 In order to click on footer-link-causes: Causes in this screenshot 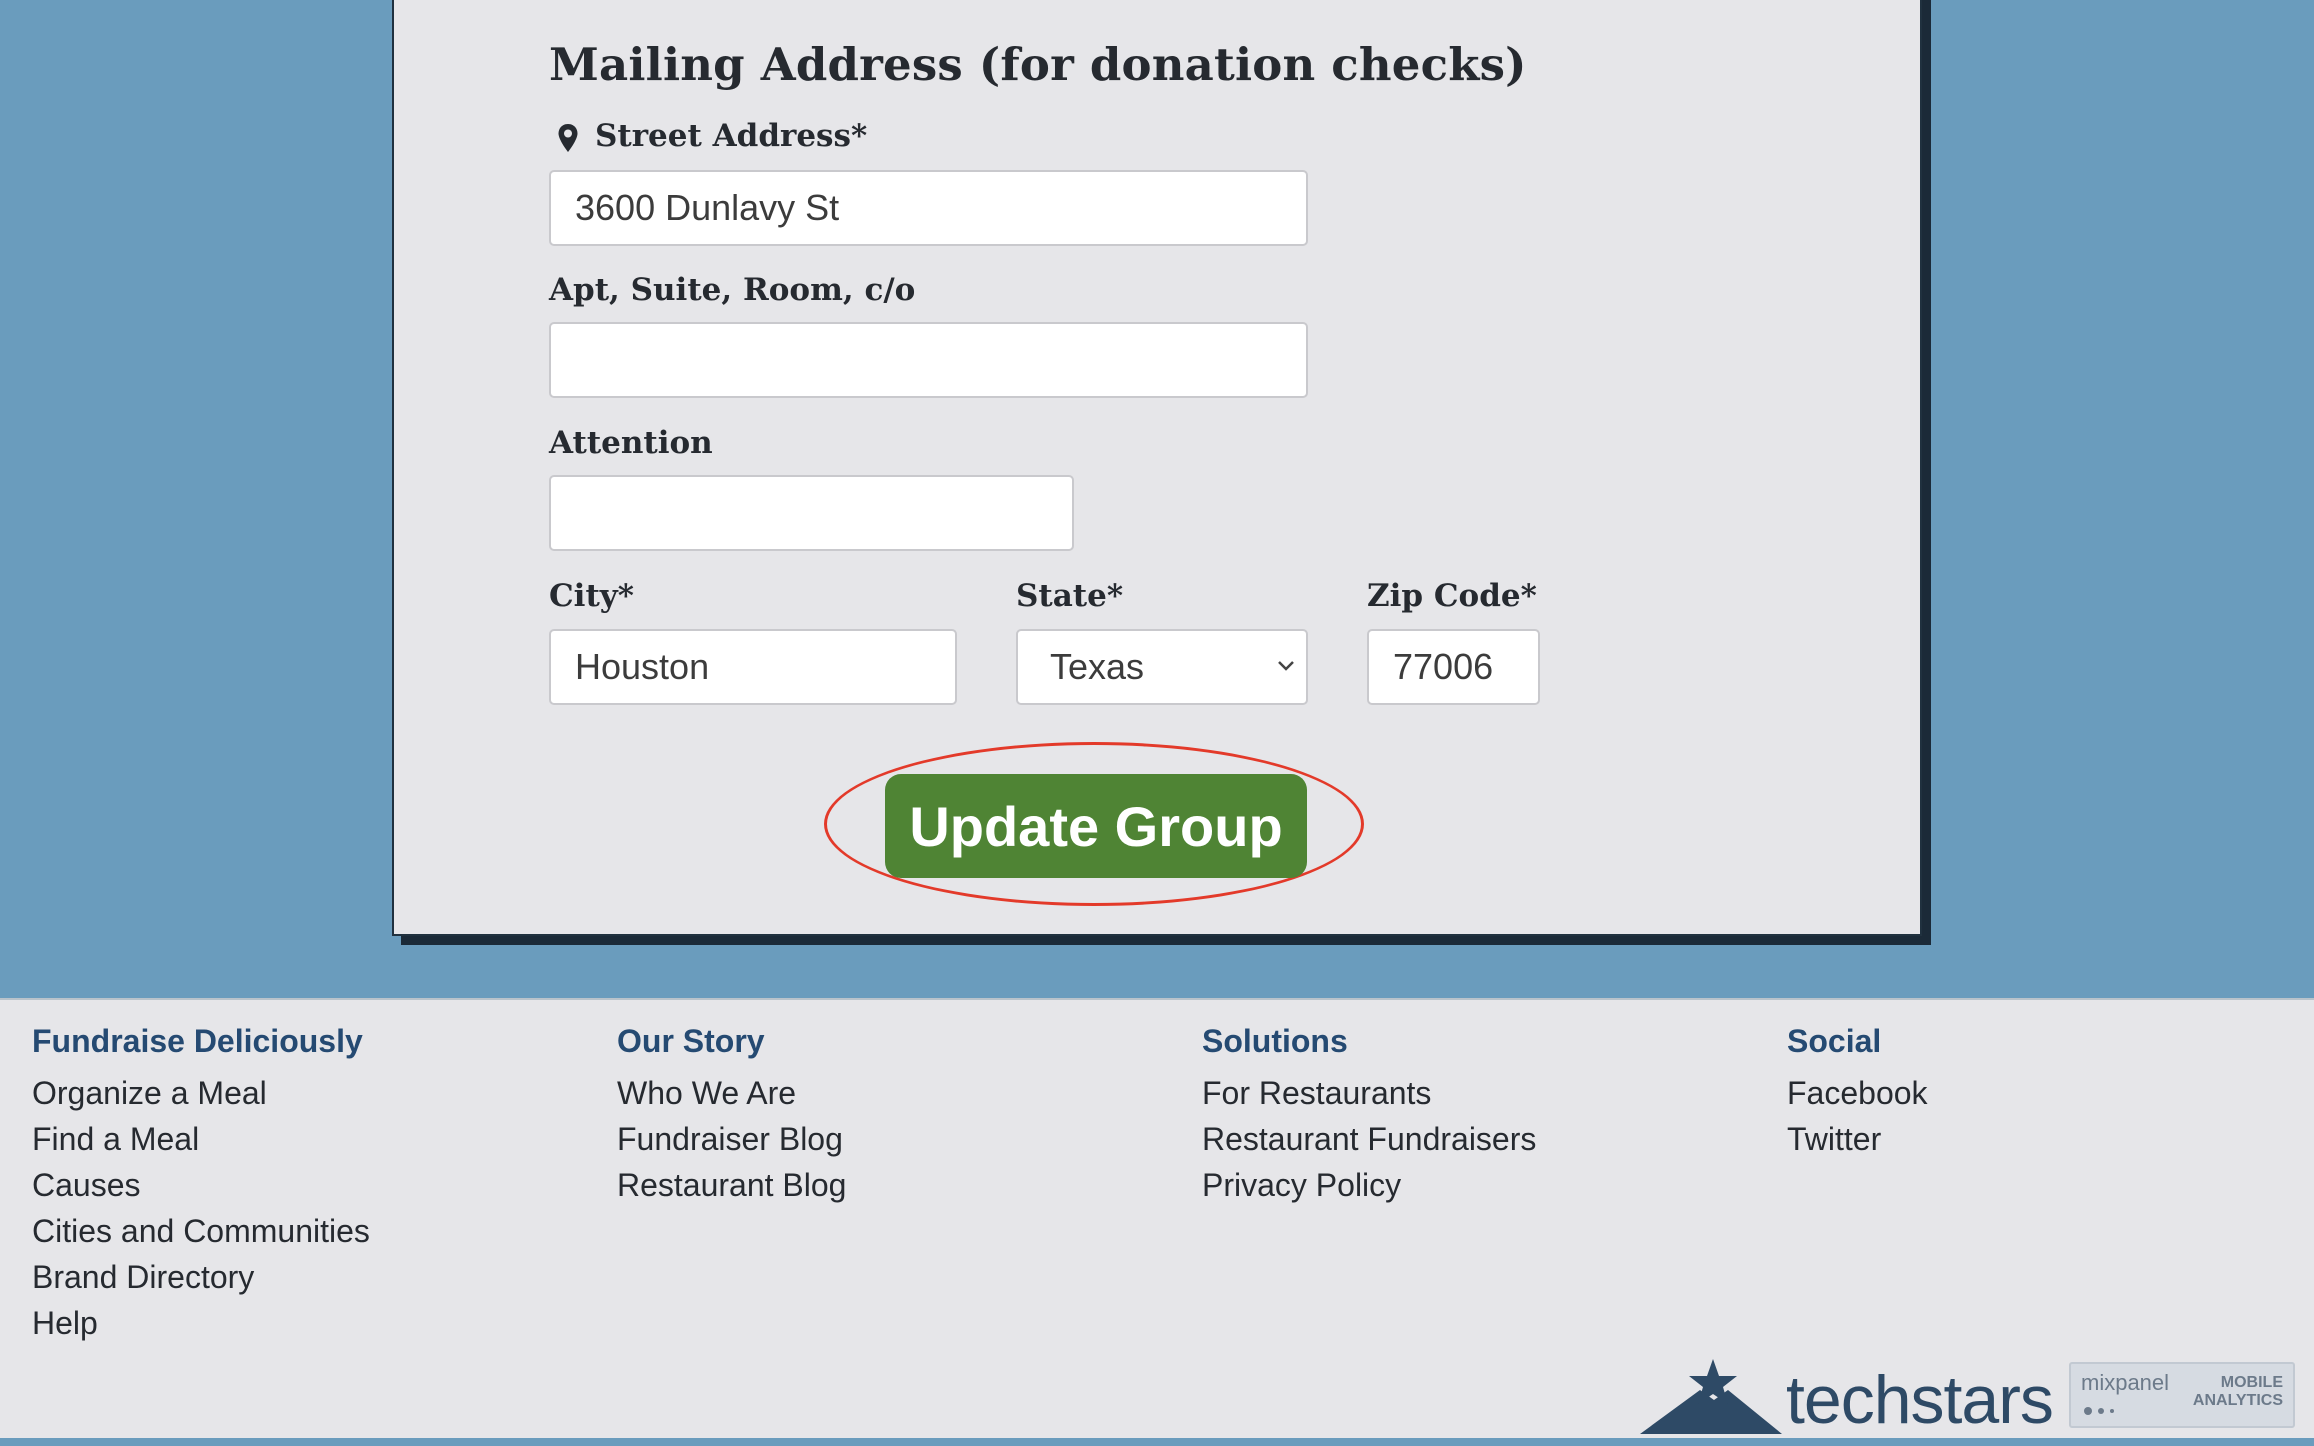, I will do `click(201, 1185)`.